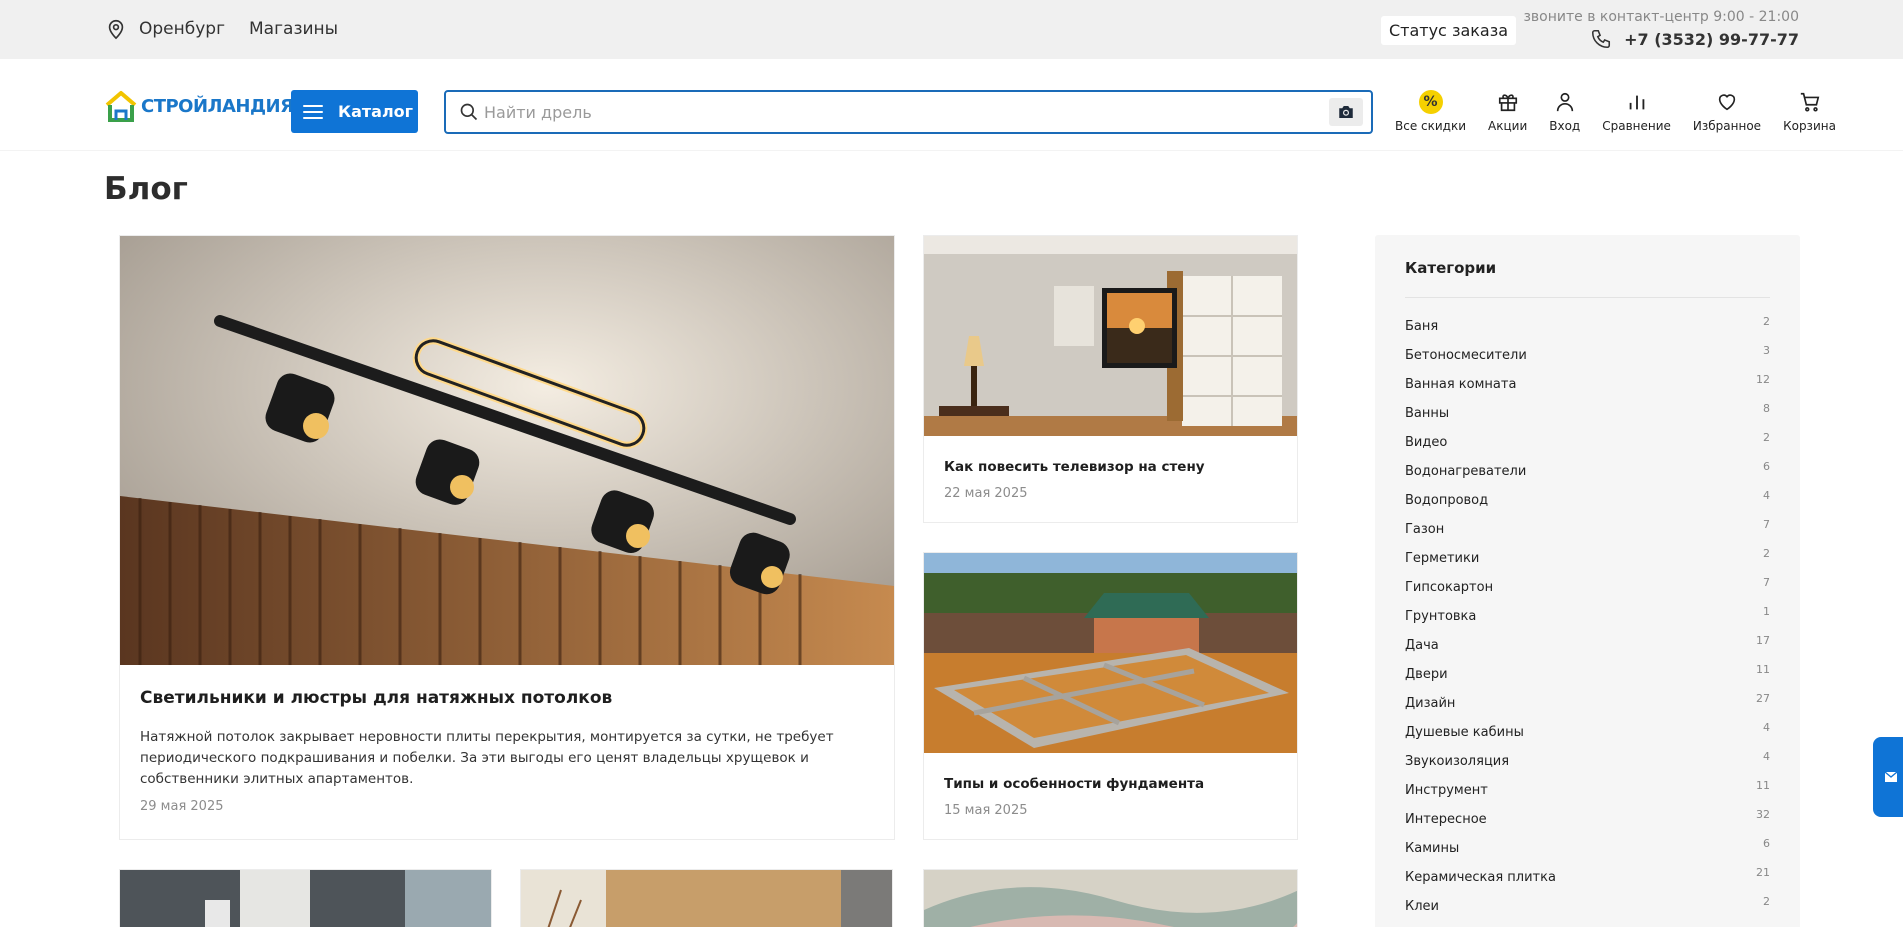 Image resolution: width=1903 pixels, height=927 pixels. Describe the element at coordinates (1448, 30) in the screenshot. I see `order-status-button: Статус заказа` at that location.